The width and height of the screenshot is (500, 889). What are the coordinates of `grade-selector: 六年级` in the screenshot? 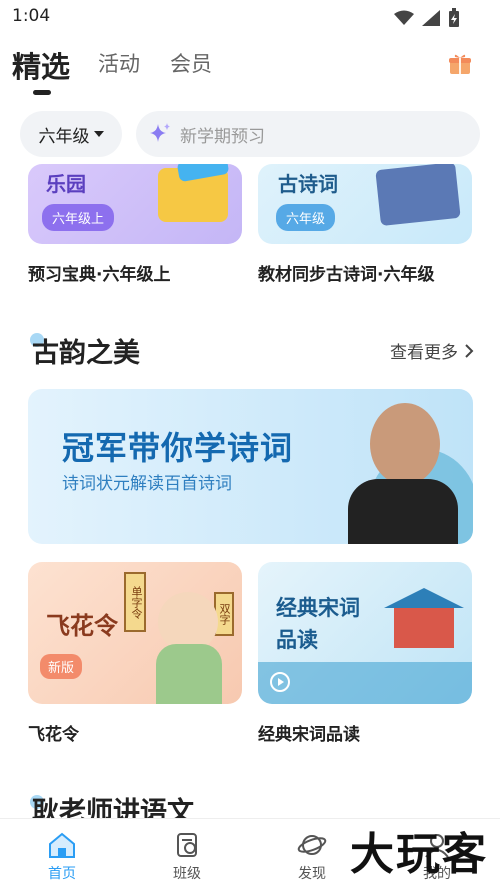 It's located at (71, 134).